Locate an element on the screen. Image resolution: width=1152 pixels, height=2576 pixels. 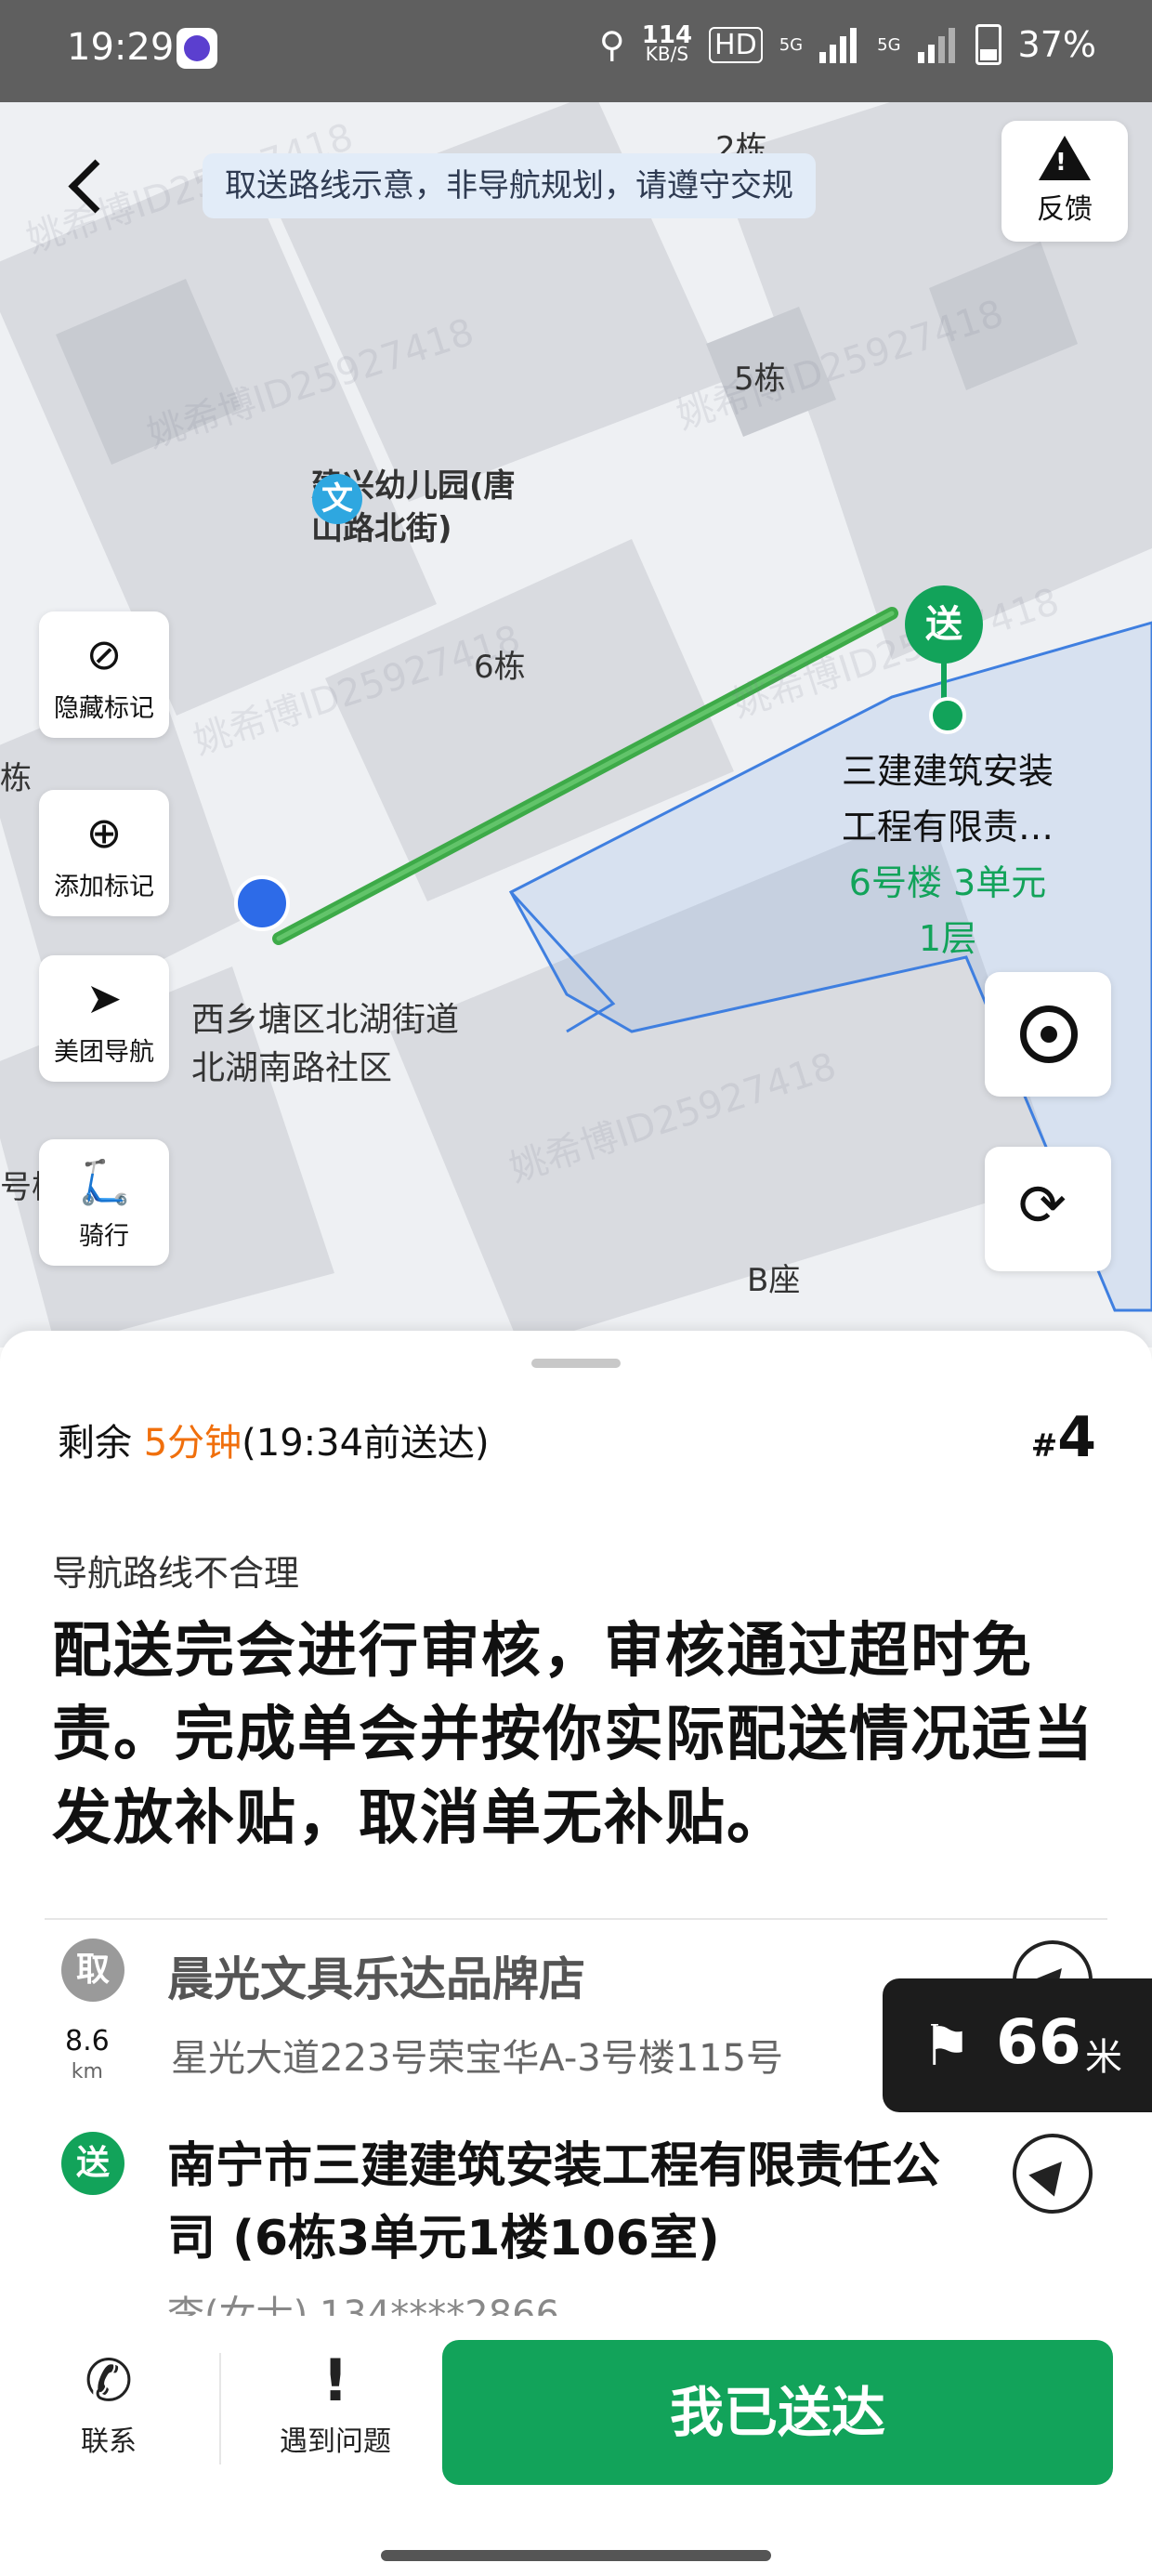
refresh-button: ⟳ is located at coordinates (1048, 1209).